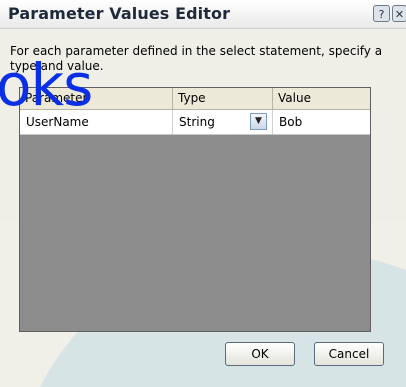 The image size is (406, 387). I want to click on parameter-name-cell: UserName, so click(96, 122).